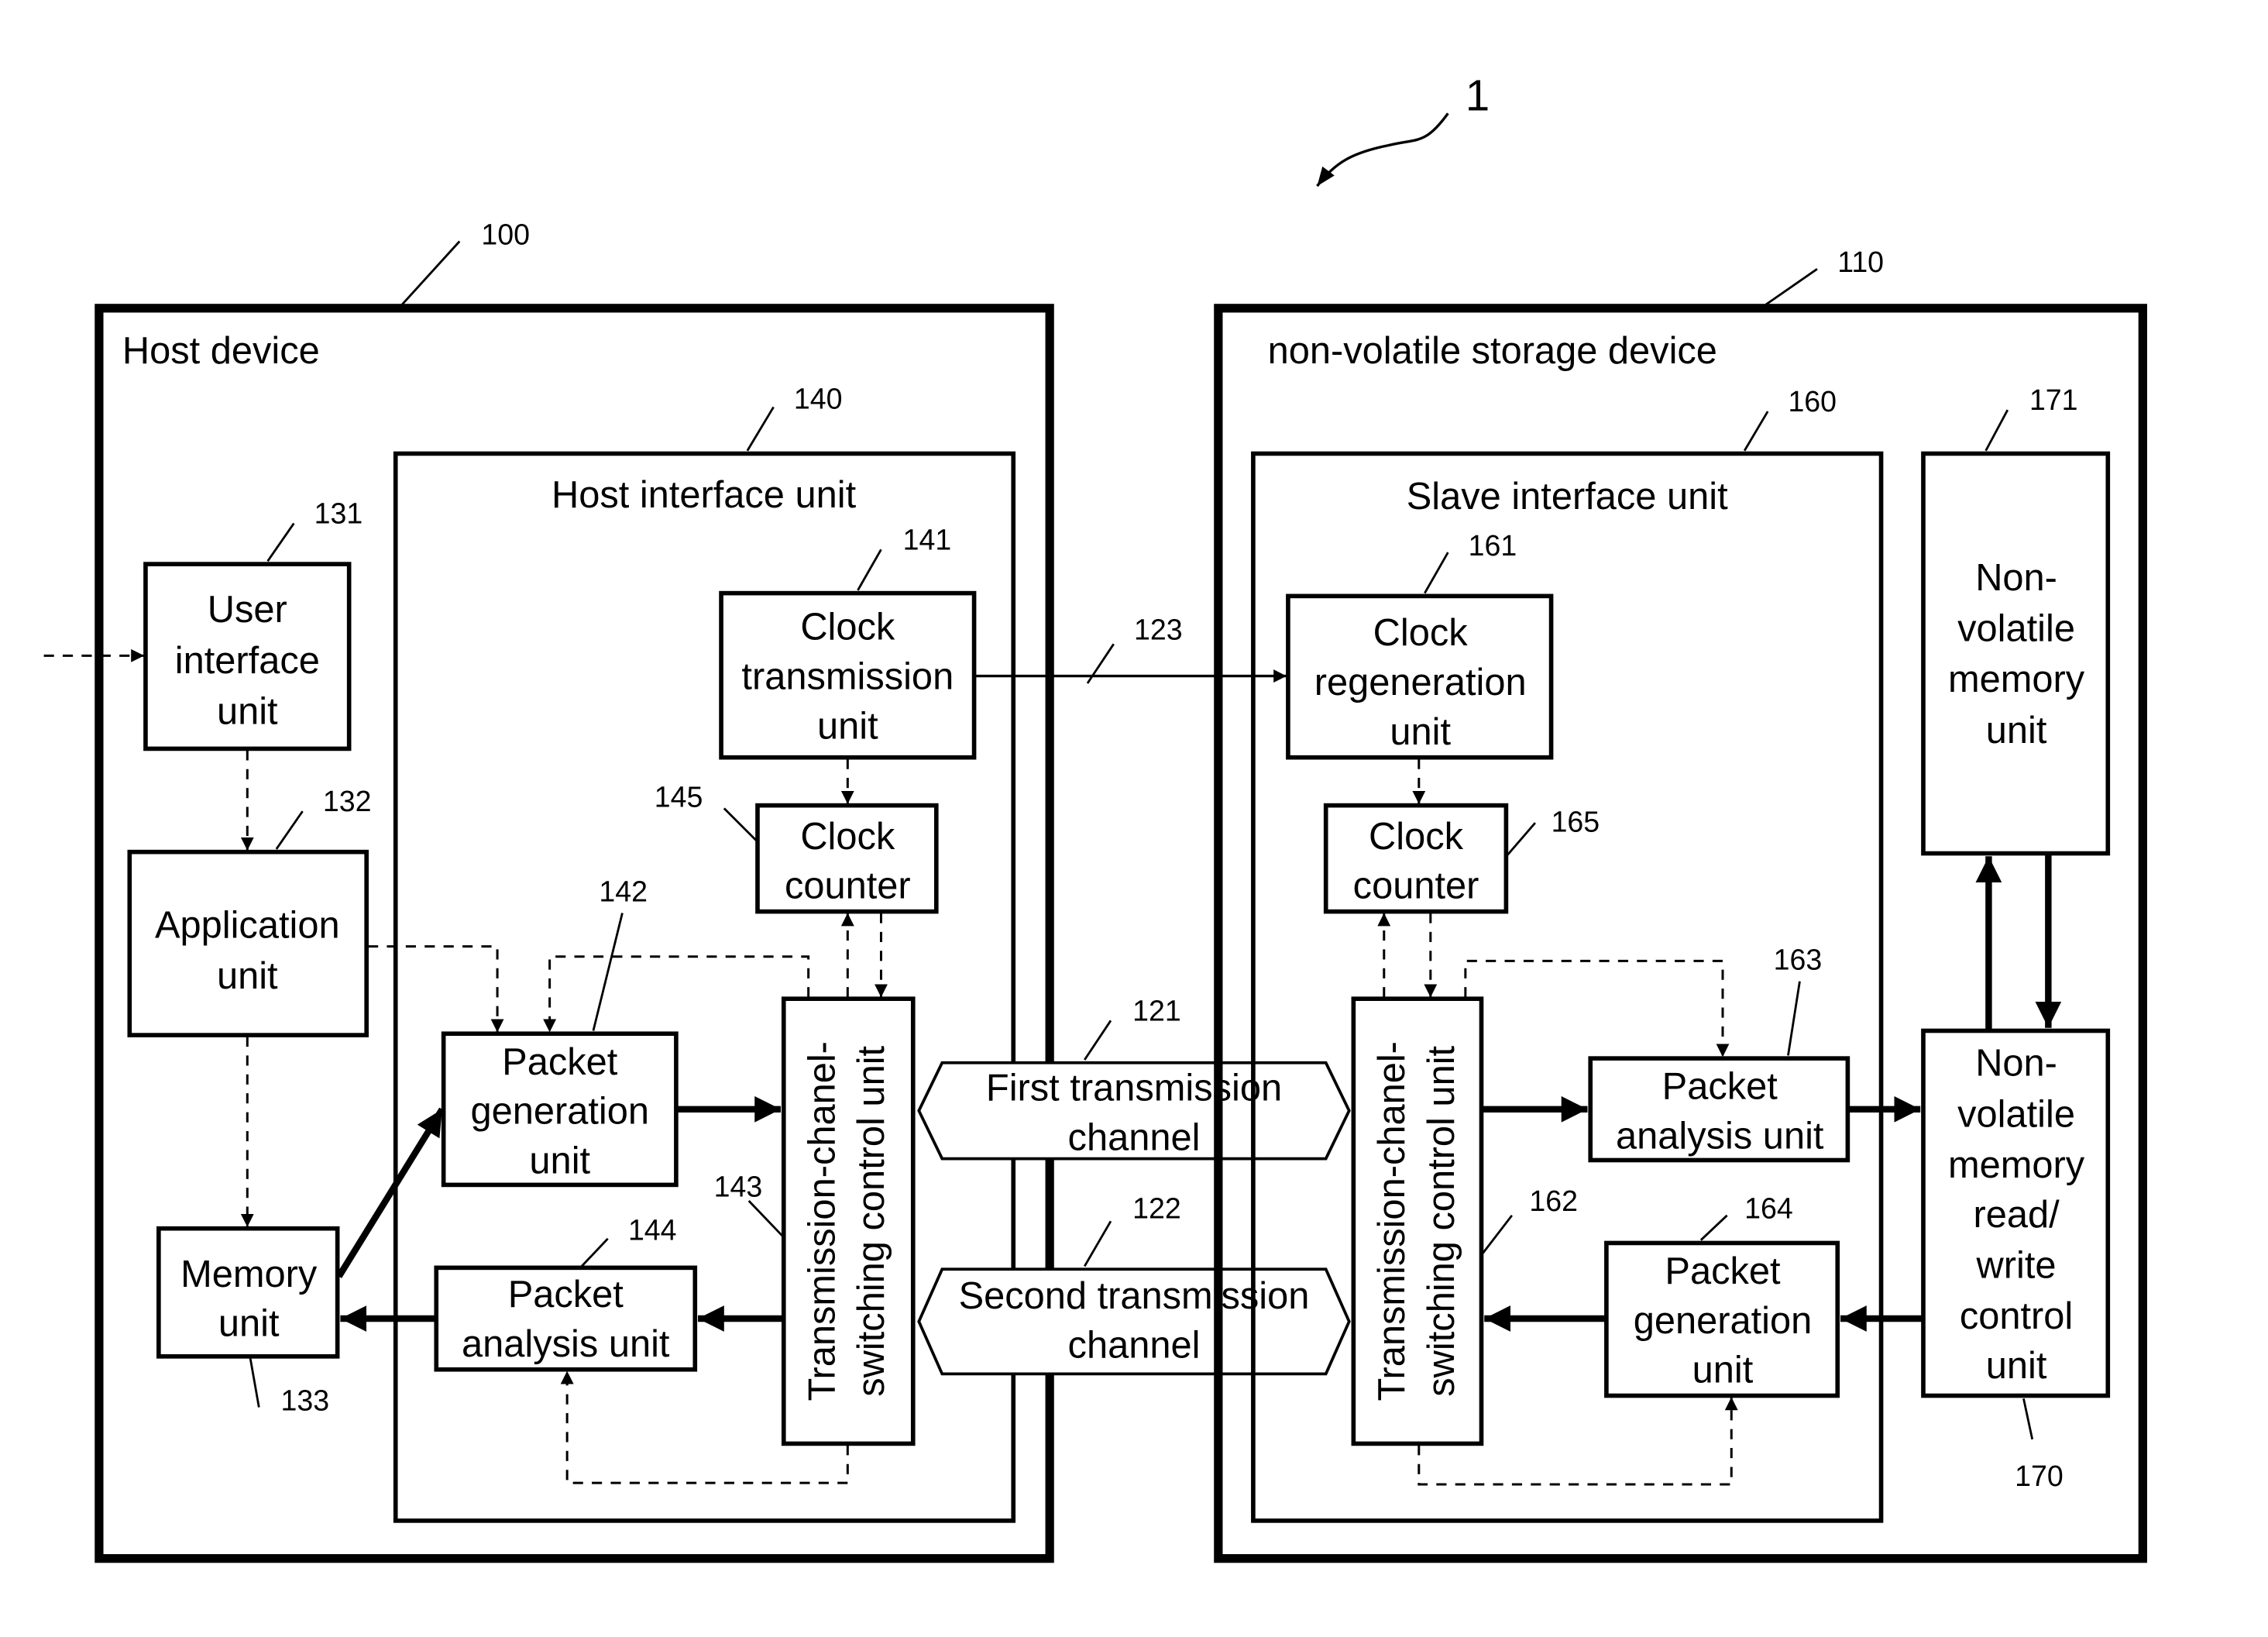 The image size is (2268, 1637). What do you see at coordinates (1420, 644) in the screenshot?
I see `clock-regeneration-unit: Clock regeneration unit 161` at bounding box center [1420, 644].